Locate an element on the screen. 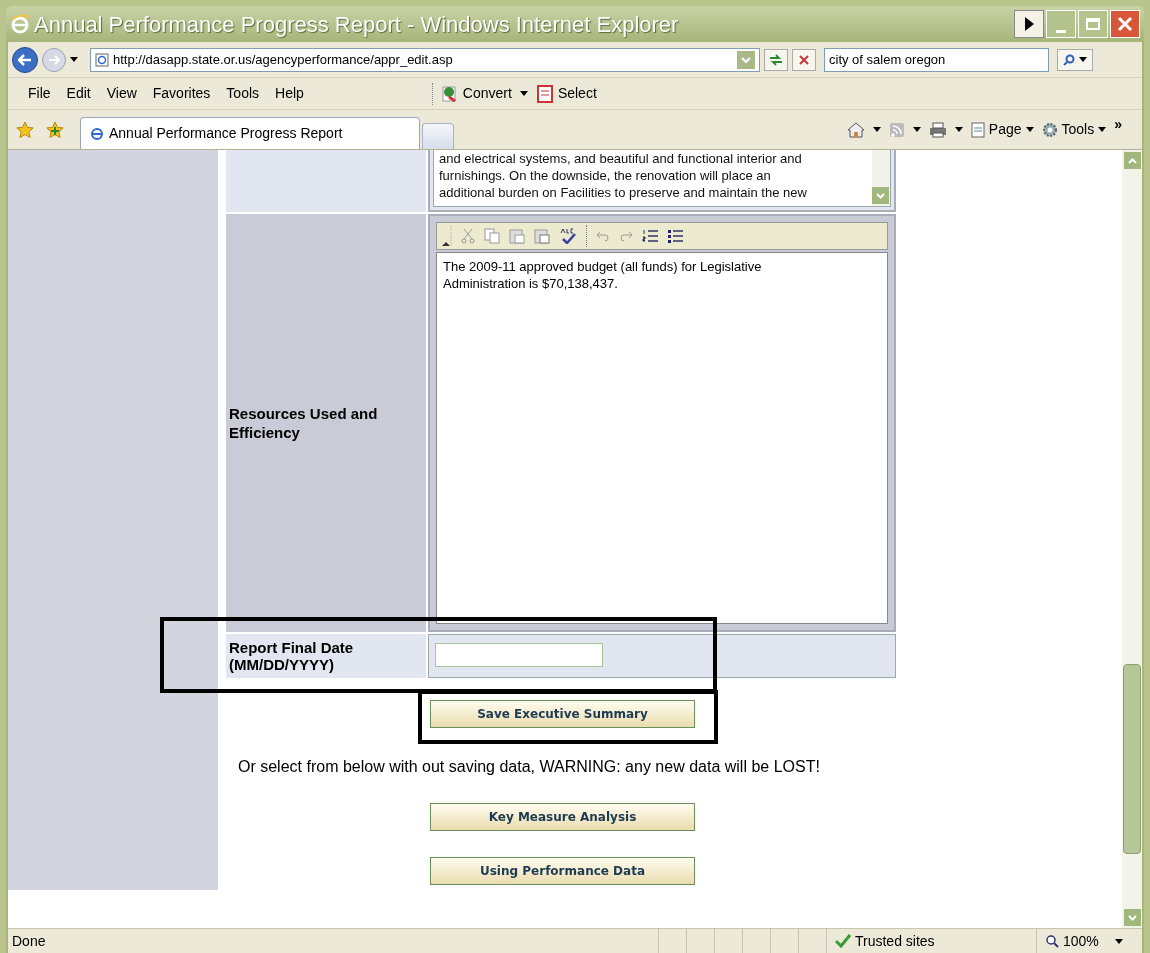 This screenshot has height=953, width=1150. window-title: Annual Performance Progress Report - Windows Internet Explorer is located at coordinates (356, 24).